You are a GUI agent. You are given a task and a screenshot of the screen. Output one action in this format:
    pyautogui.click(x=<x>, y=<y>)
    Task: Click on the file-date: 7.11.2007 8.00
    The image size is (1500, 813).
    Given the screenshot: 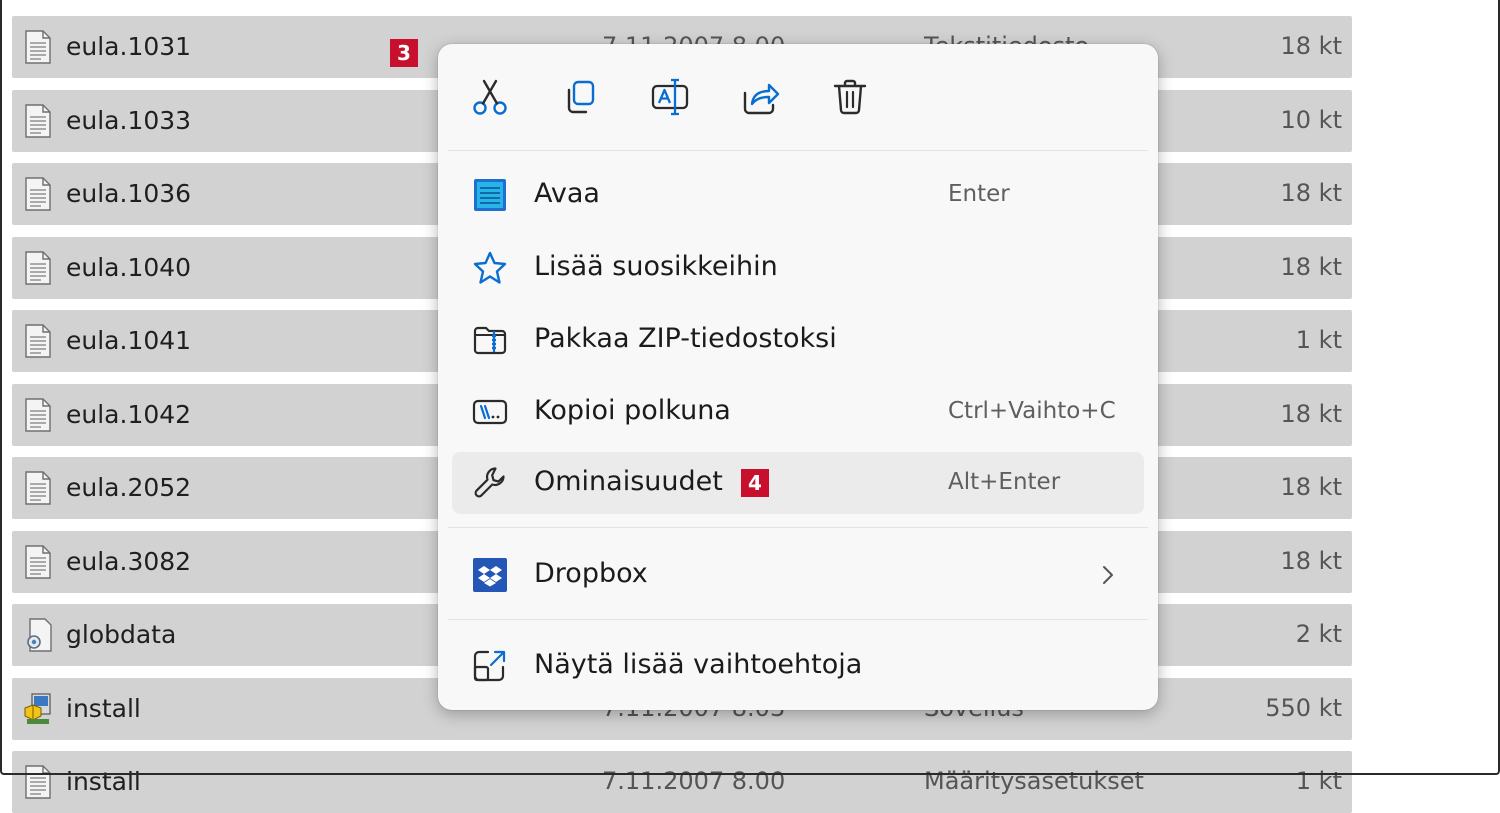 What is the action you would take?
    pyautogui.click(x=694, y=781)
    